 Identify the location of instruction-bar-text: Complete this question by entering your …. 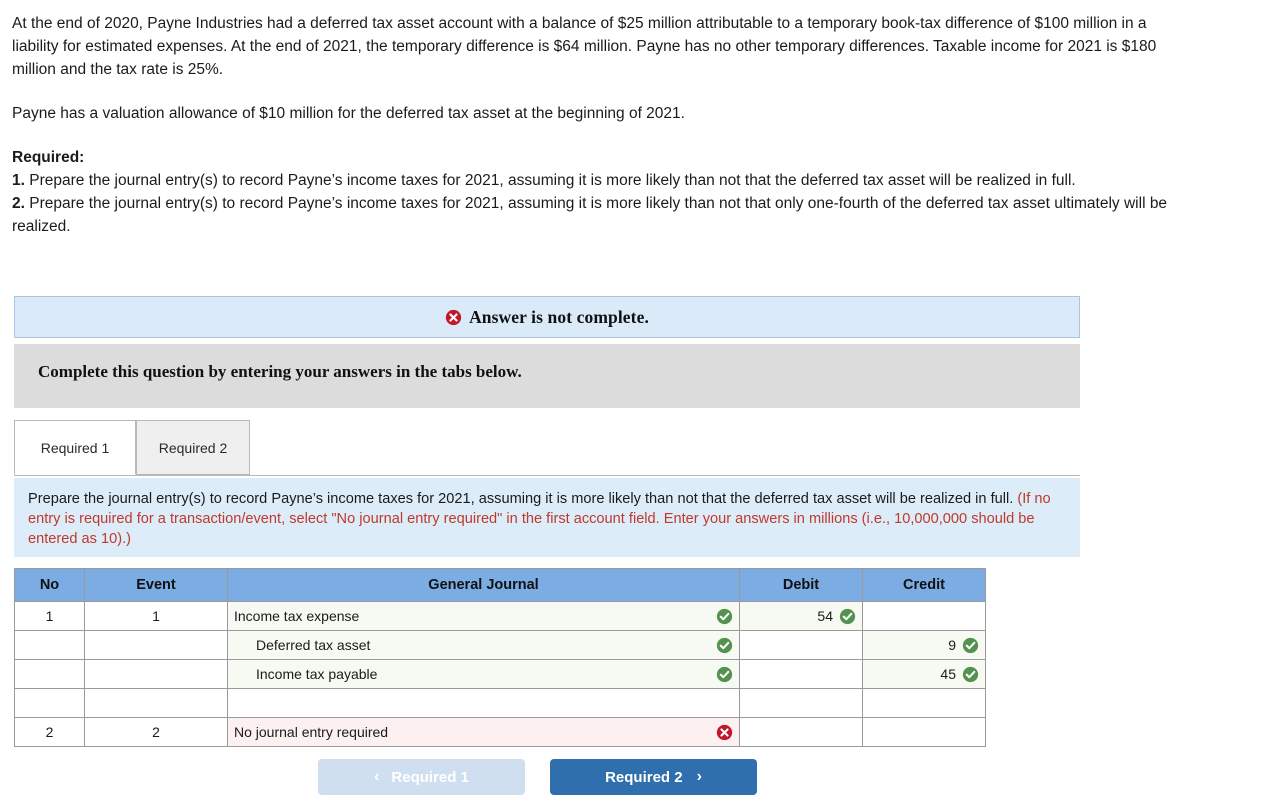
(280, 371).